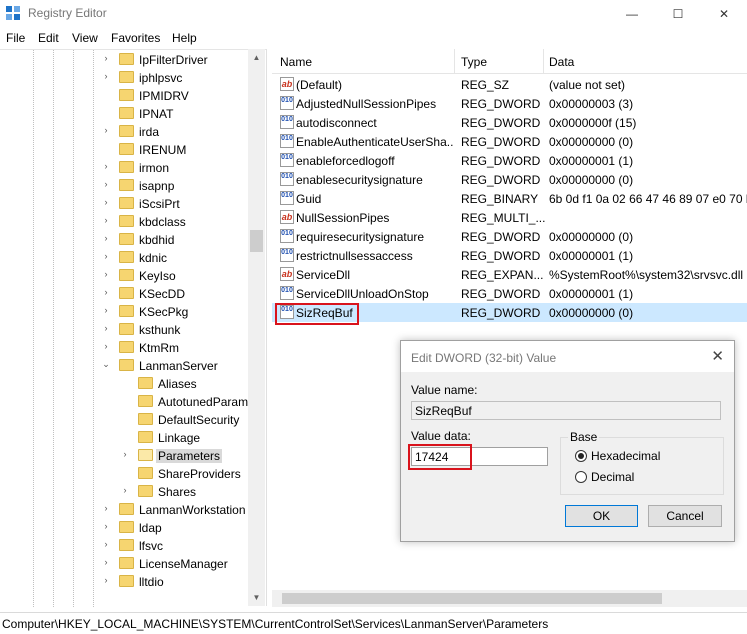  Describe the element at coordinates (124, 510) in the screenshot. I see `tree-item: › LanmanWorkstation` at that location.